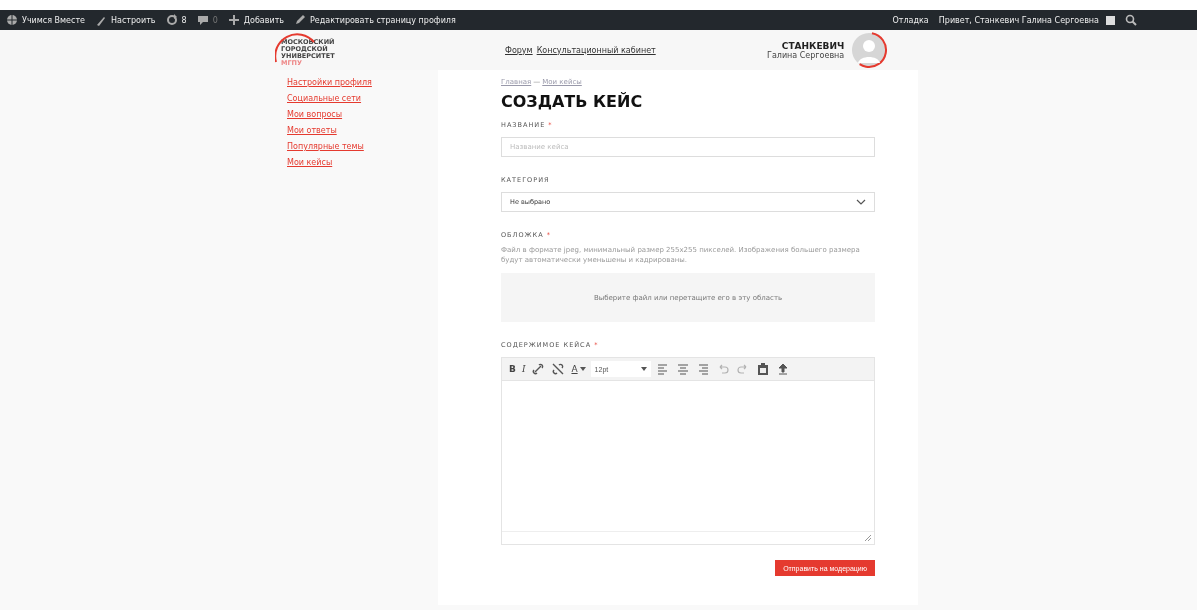 Image resolution: width=1197 pixels, height=610 pixels. Describe the element at coordinates (300, 20) in the screenshot. I see `pencil-icon` at that location.